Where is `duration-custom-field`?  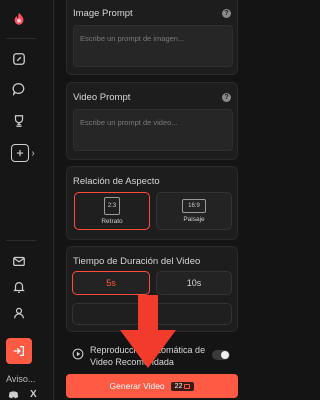 duration-custom-field is located at coordinates (152, 314).